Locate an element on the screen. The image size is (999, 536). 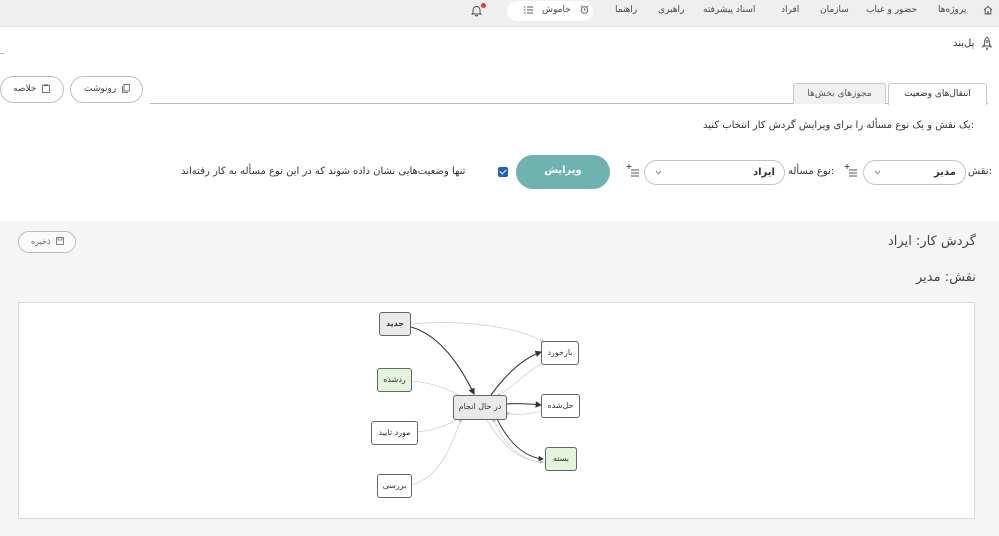
workflow-title: گردش کار: ایراد is located at coordinates (932, 241).